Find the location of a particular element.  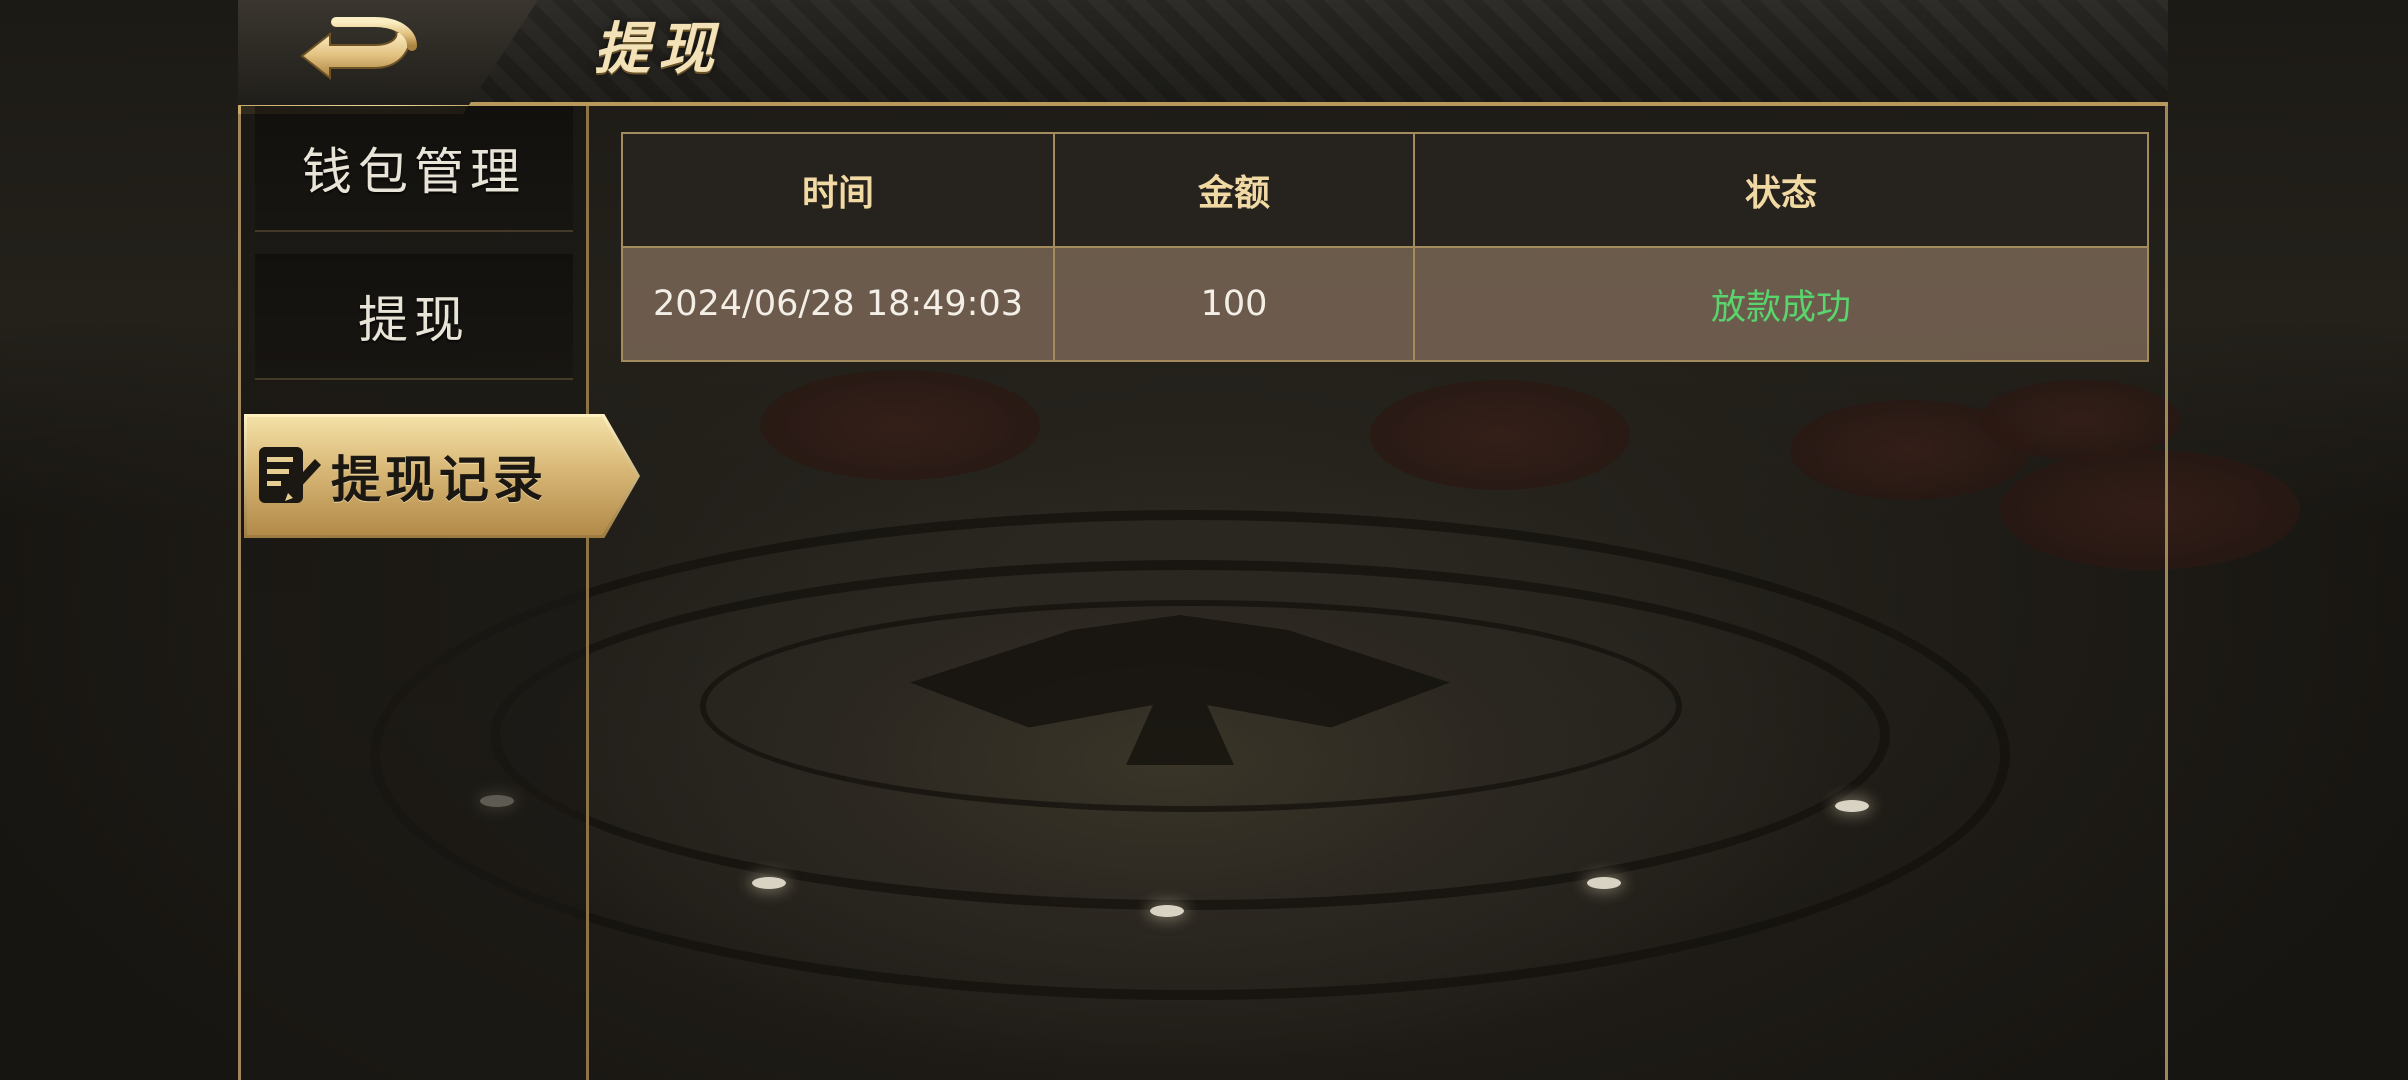

table-row: 2024/06/28 18:49:03 100 放款成功 is located at coordinates (1385, 304).